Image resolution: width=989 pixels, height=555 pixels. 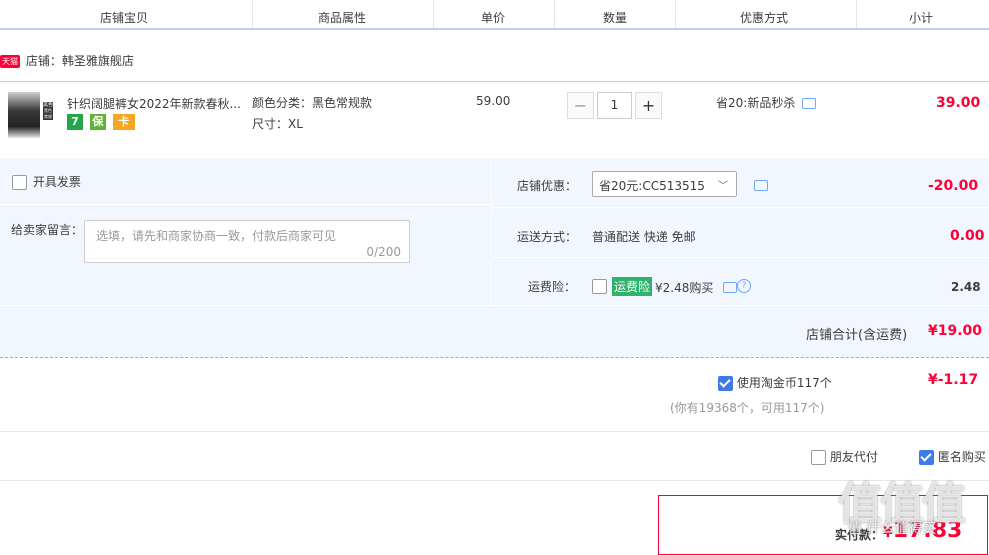 I want to click on shop-row: 天猫 店铺：韩圣雅旗舰店, so click(x=67, y=60).